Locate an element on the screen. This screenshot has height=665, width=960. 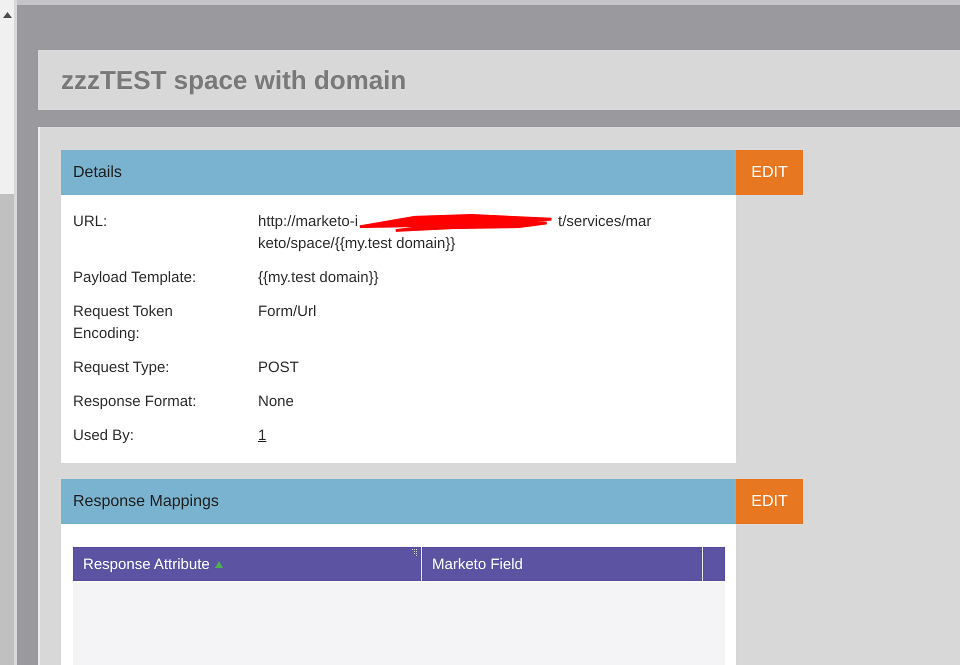
url-value: t/services/mar is located at coordinates (605, 221).